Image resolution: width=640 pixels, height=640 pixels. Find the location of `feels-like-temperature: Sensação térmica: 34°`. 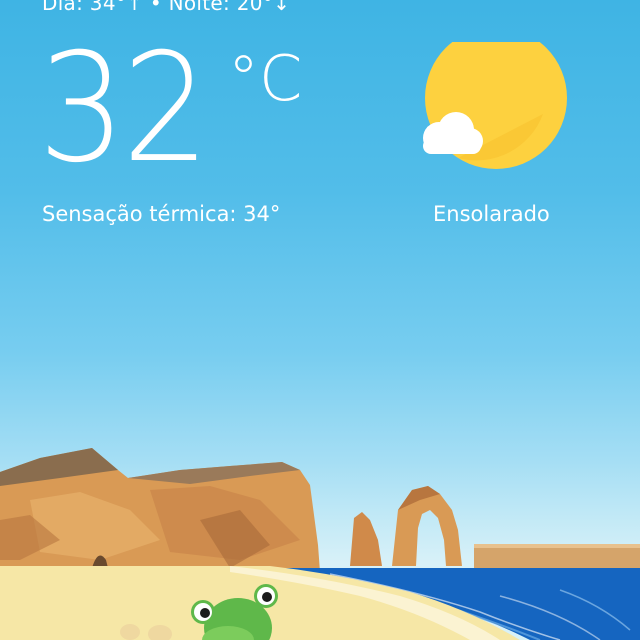

feels-like-temperature: Sensação térmica: 34° is located at coordinates (161, 214).